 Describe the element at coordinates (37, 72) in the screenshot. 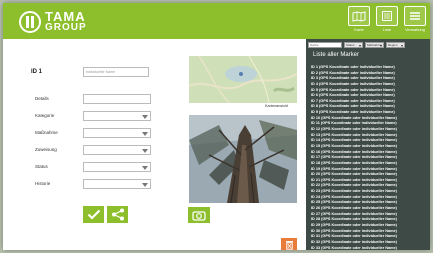

I see `marker-id-label: ID 1` at that location.